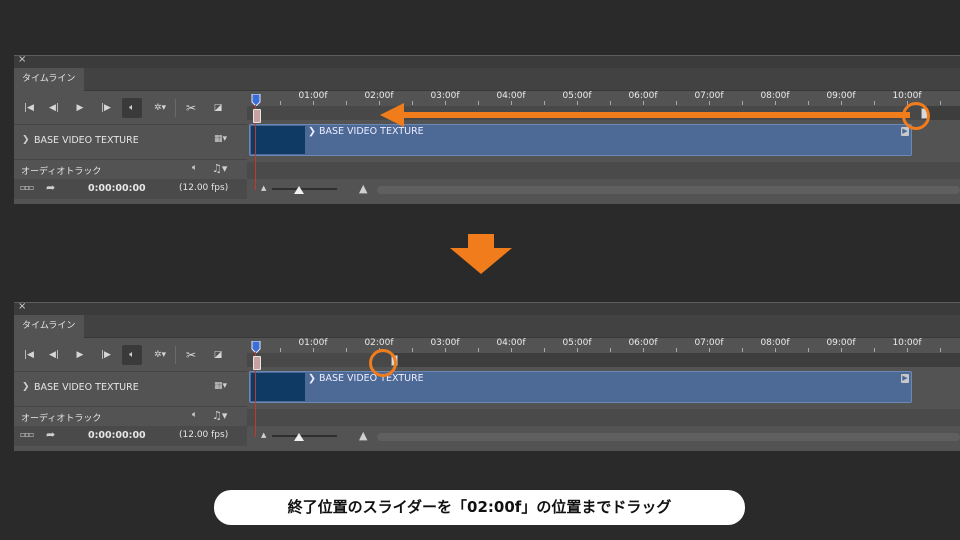  What do you see at coordinates (511, 343) in the screenshot?
I see `ruler-label: 04:00f` at bounding box center [511, 343].